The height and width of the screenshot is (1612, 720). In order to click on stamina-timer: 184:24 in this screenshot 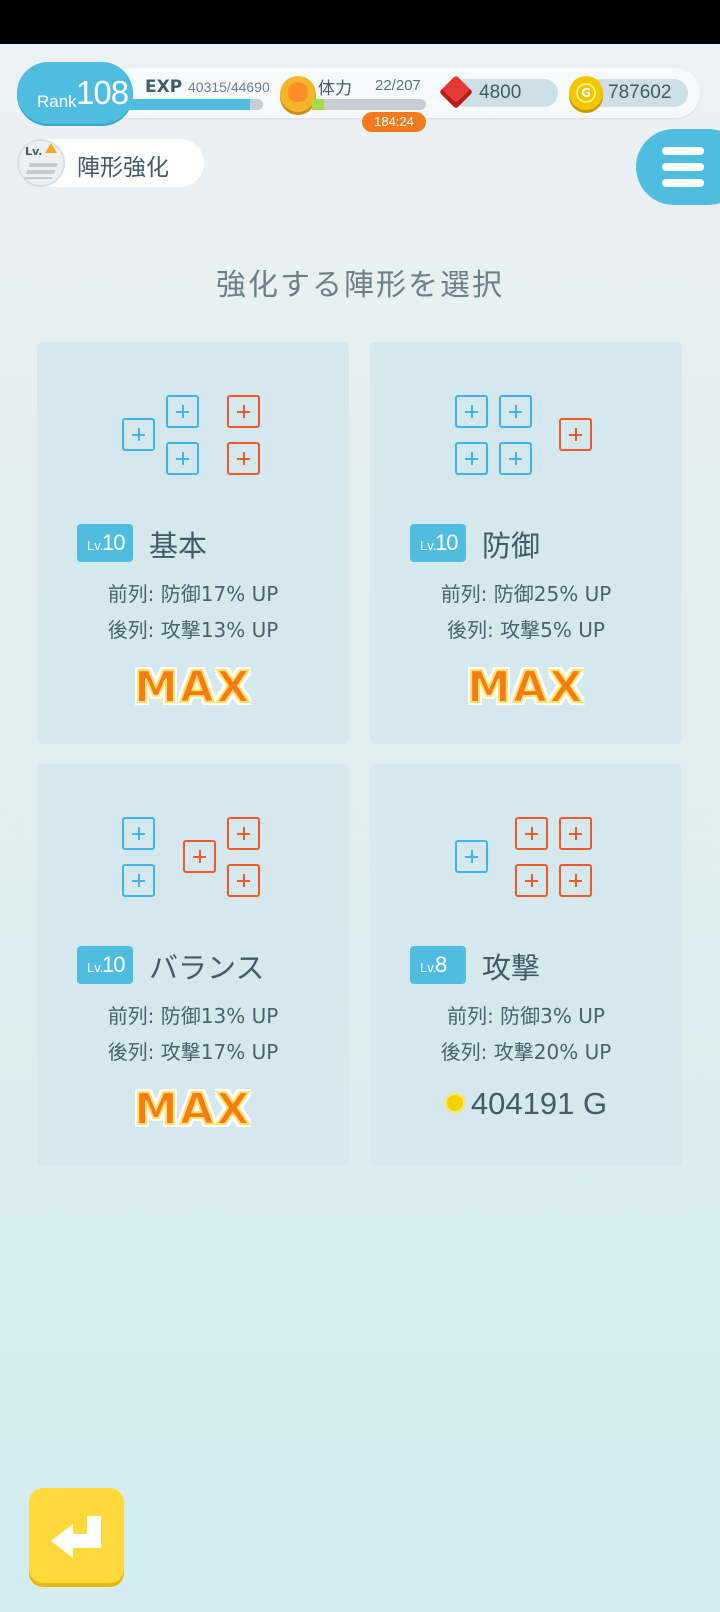, I will do `click(394, 122)`.